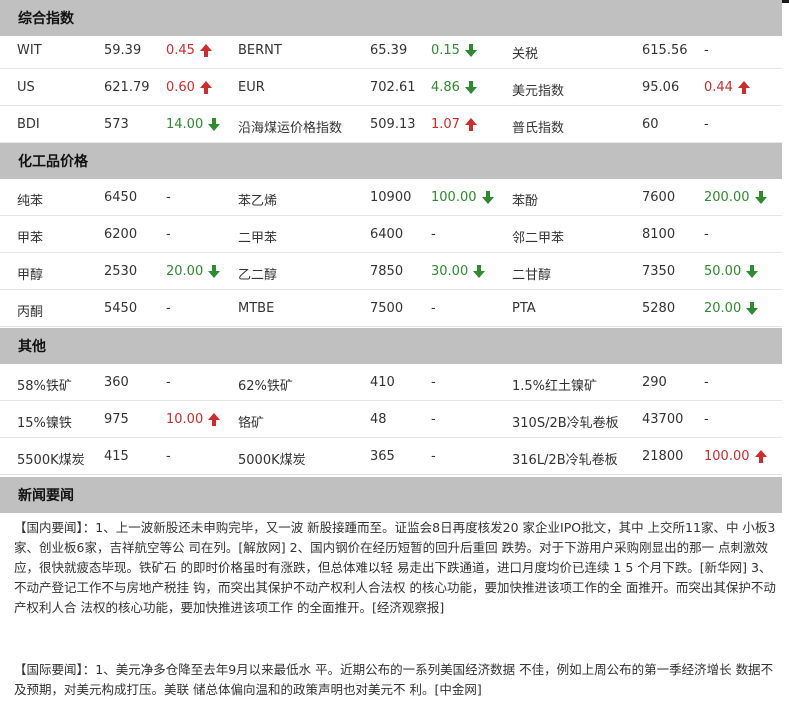 This screenshot has width=789, height=704. What do you see at coordinates (445, 124) in the screenshot?
I see `quote-change-value: 1.07` at bounding box center [445, 124].